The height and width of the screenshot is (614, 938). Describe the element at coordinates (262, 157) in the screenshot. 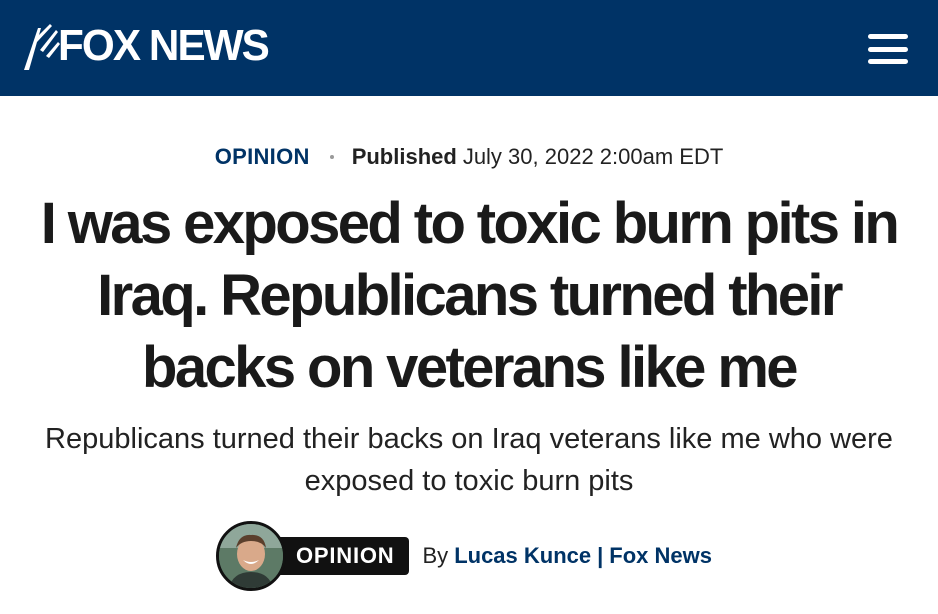

I see `category-link: OPINION` at that location.